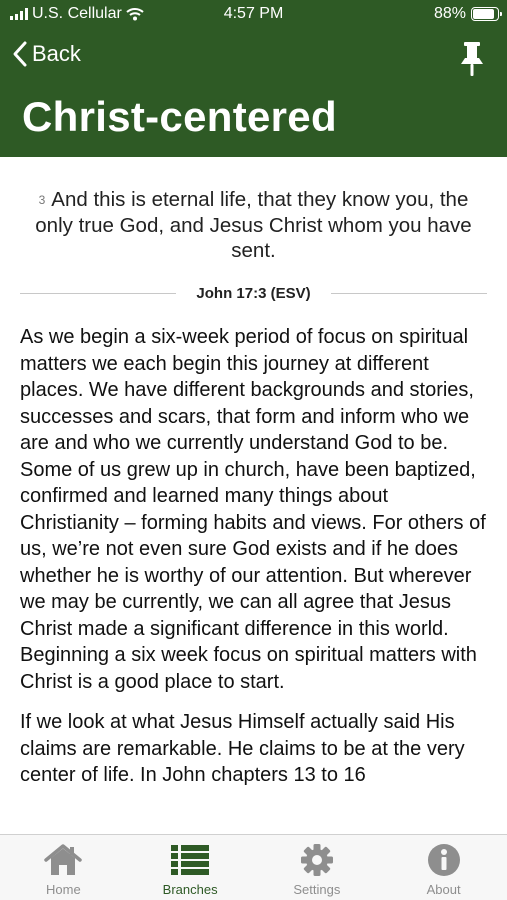 This screenshot has height=900, width=507. What do you see at coordinates (443, 860) in the screenshot?
I see `info-icon` at bounding box center [443, 860].